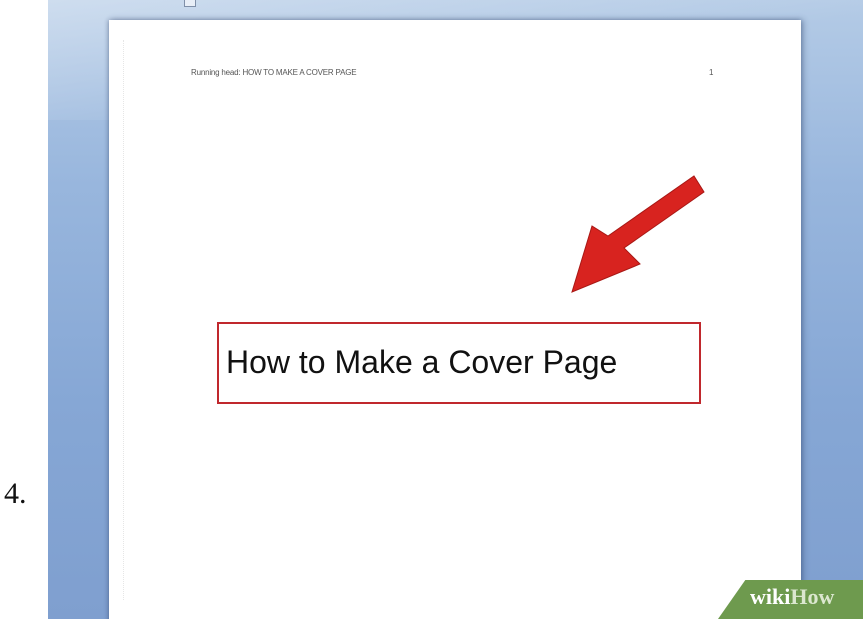  Describe the element at coordinates (421, 362) in the screenshot. I see `cover-page-title: How to Make a Cover Page` at that location.